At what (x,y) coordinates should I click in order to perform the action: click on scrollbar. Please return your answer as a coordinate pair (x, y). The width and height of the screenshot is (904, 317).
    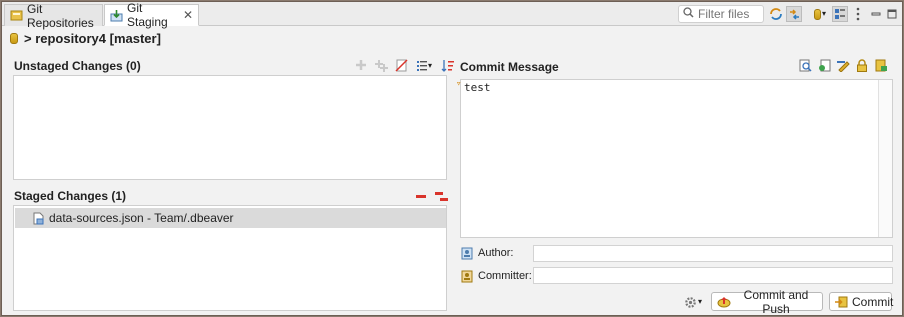
    Looking at the image, I should click on (885, 158).